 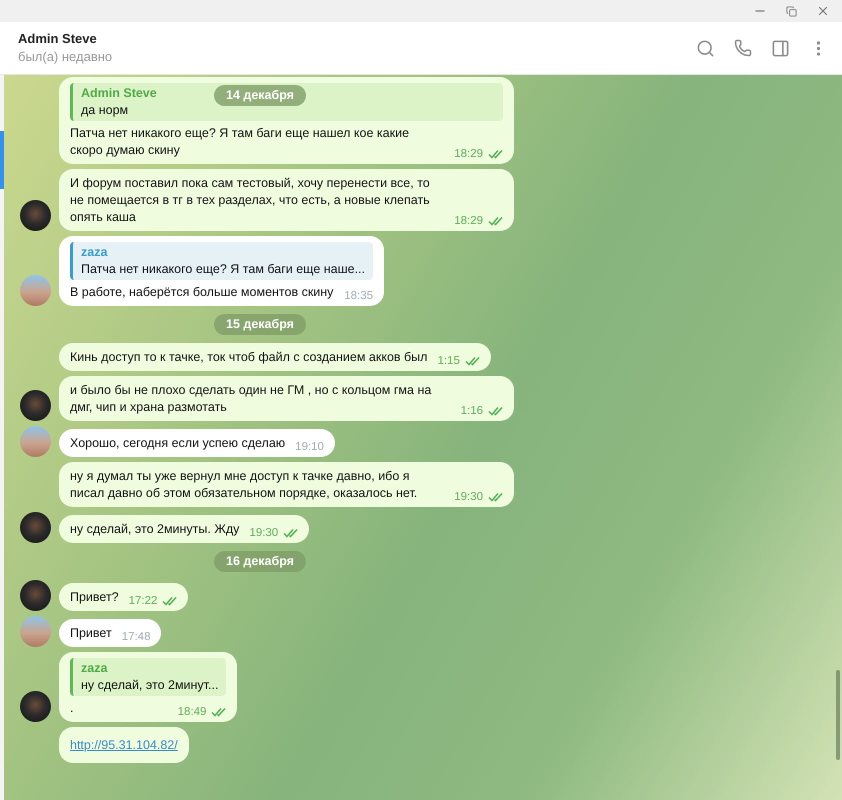 What do you see at coordinates (119, 93) in the screenshot?
I see `reply-sender: Admin Steve` at bounding box center [119, 93].